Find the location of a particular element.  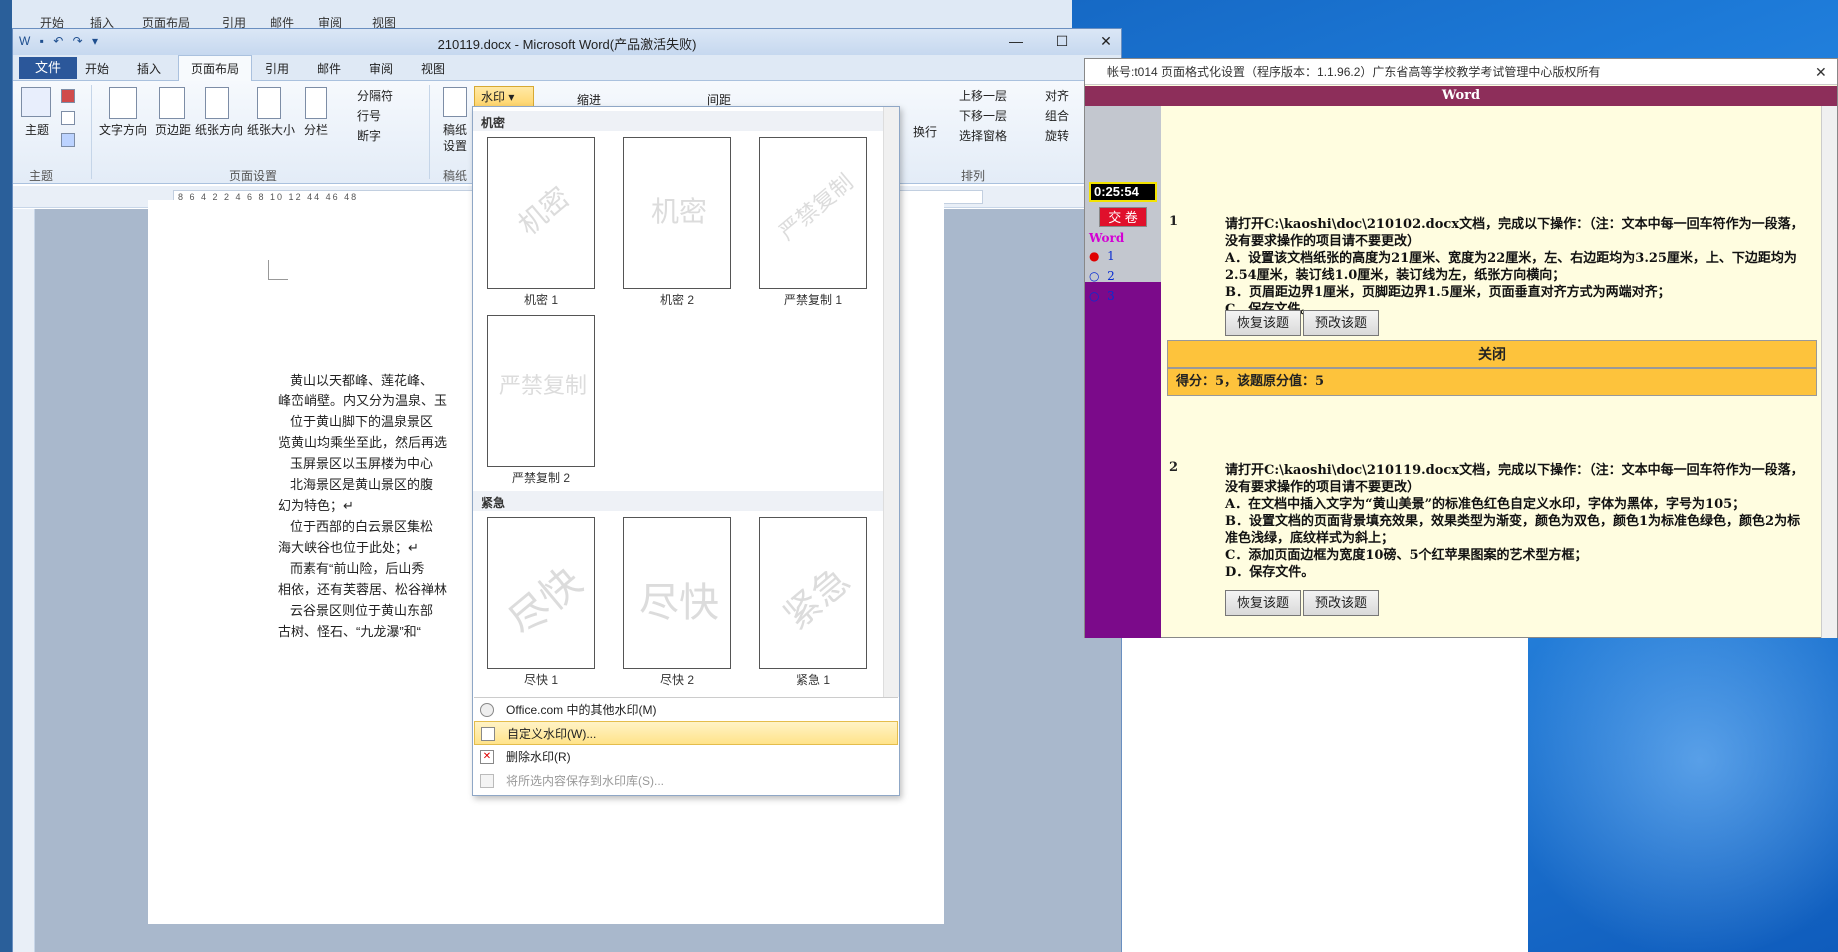

manuscript-icon is located at coordinates (455, 102).